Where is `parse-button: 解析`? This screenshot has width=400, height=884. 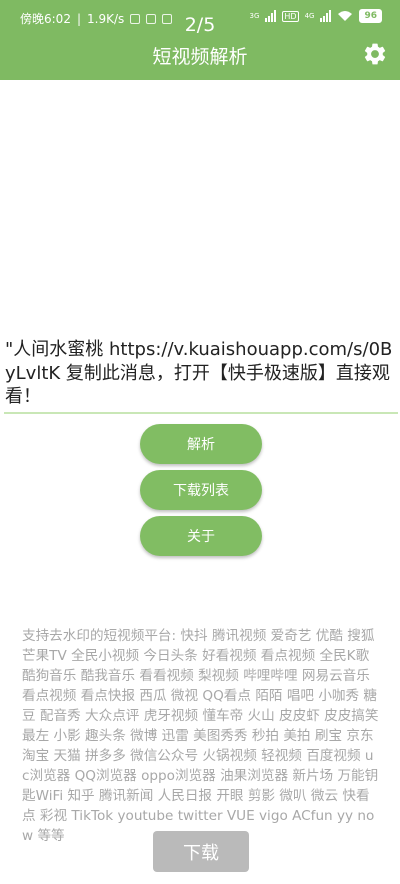 parse-button: 解析 is located at coordinates (201, 444).